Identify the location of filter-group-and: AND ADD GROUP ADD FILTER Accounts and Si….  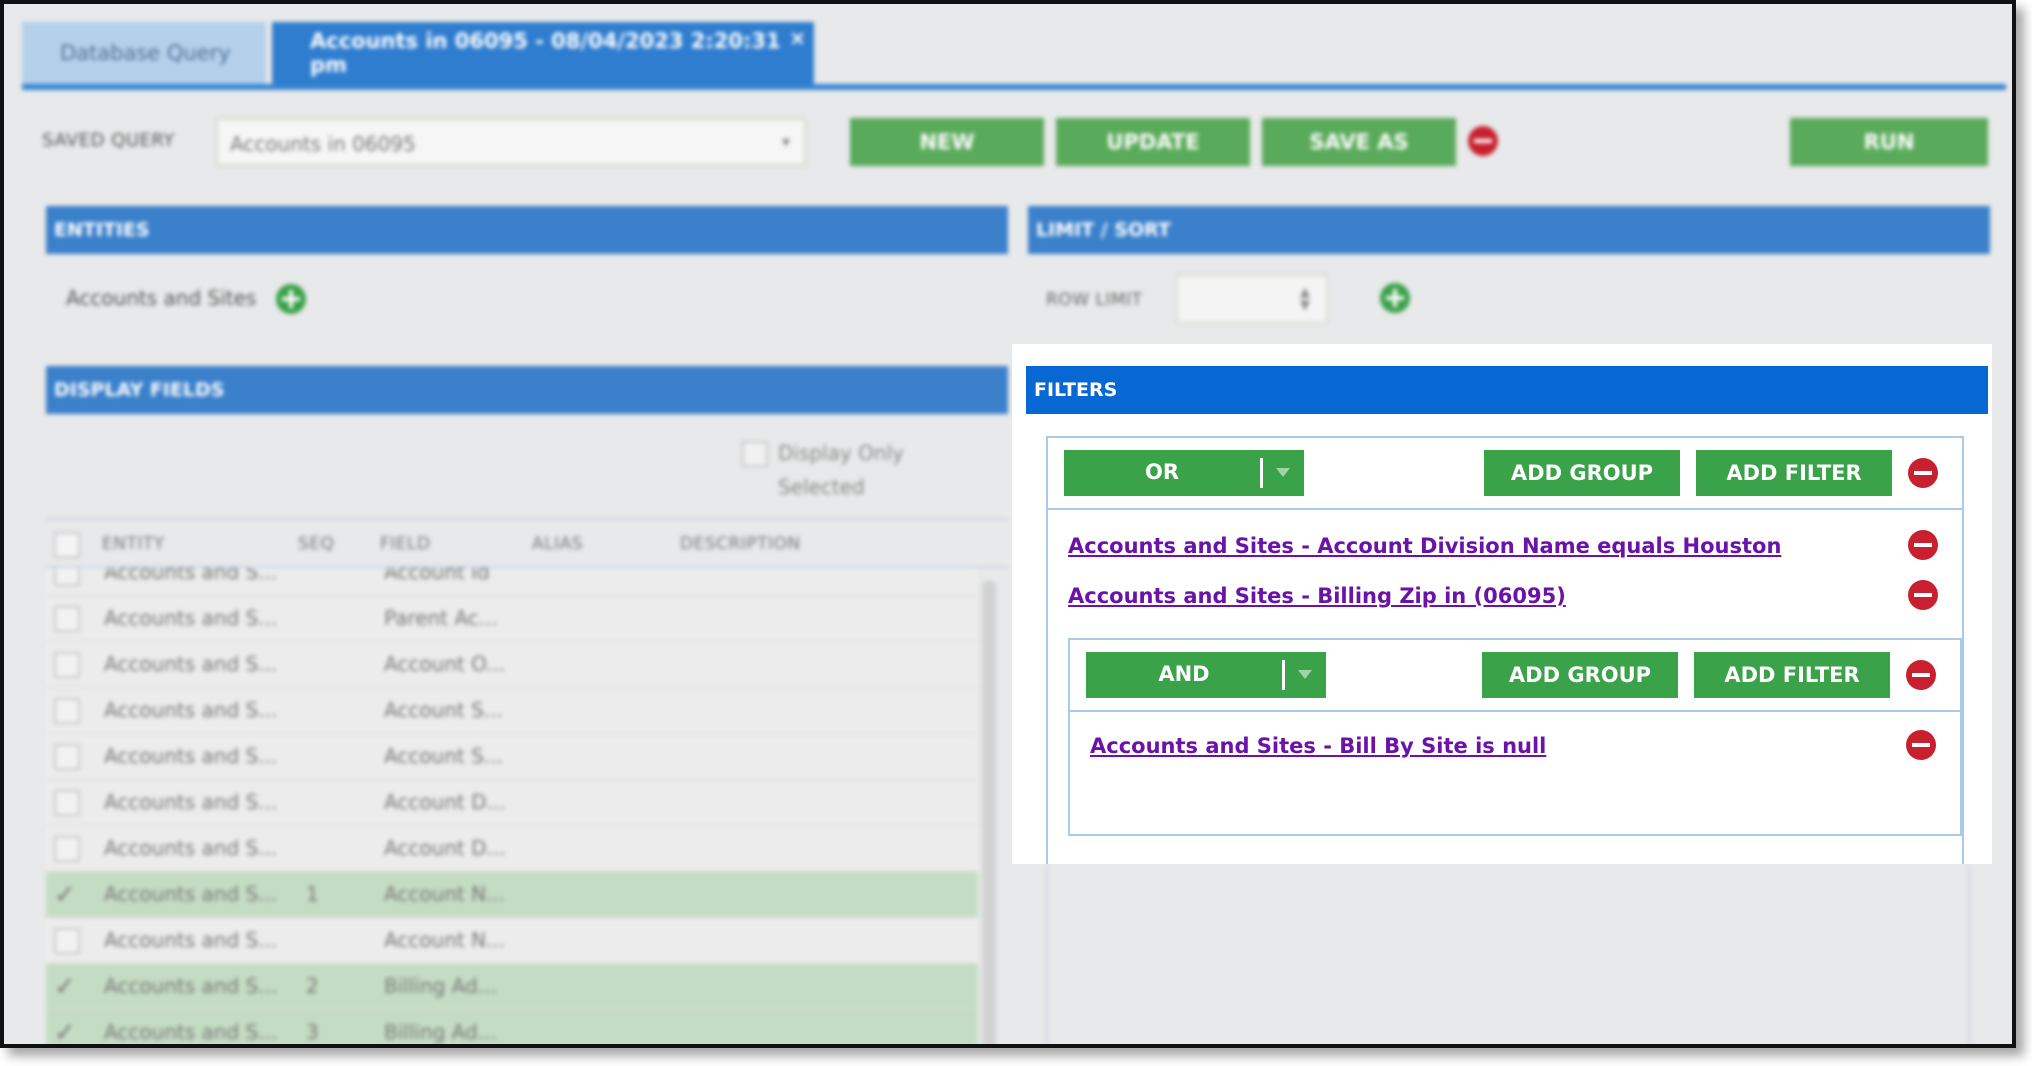
(1515, 737).